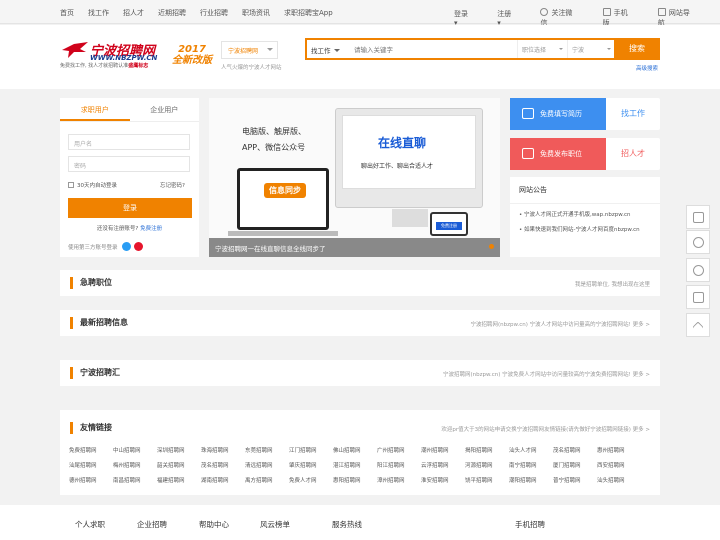 The height and width of the screenshot is (540, 720). I want to click on friend-link: 普宁招聘网, so click(575, 480).